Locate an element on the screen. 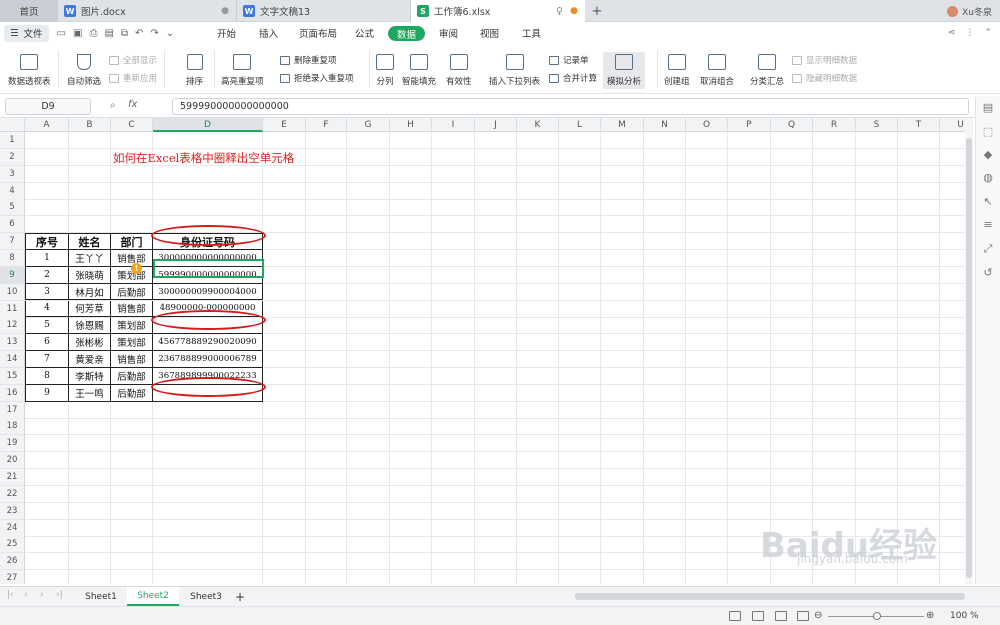 This screenshot has height=625, width=1000. column-header-j: J is located at coordinates (496, 125).